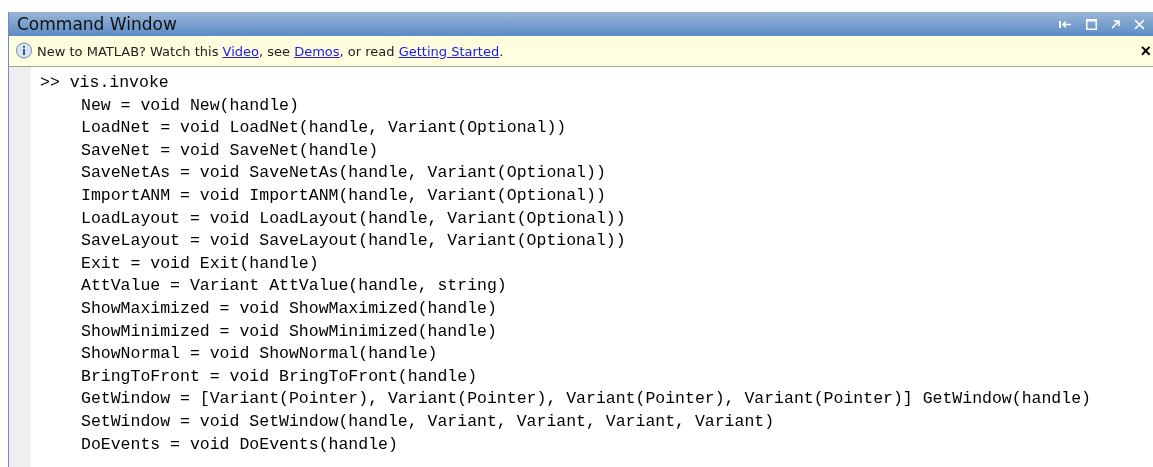  What do you see at coordinates (343, 195) in the screenshot?
I see `output-line: ImportANM = void ImportANM(handle, Variant(Optional))` at bounding box center [343, 195].